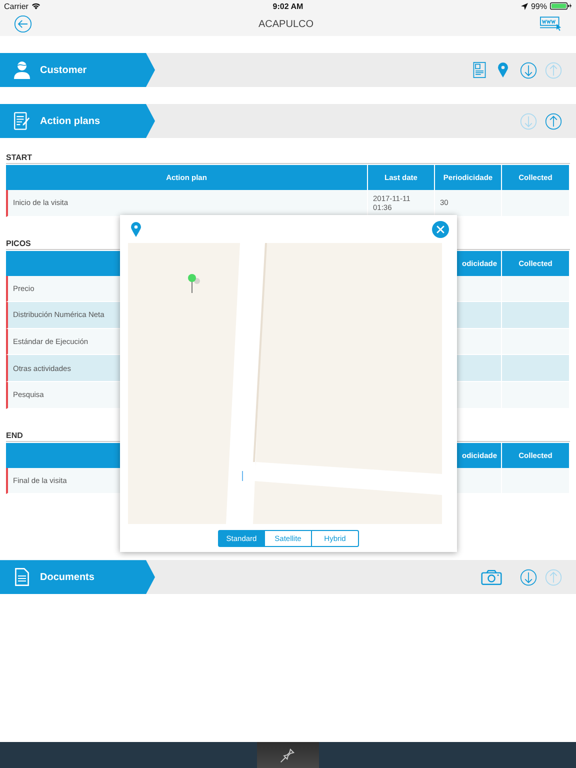 This screenshot has width=576, height=768. I want to click on time-label: 9:02 AM, so click(288, 6).